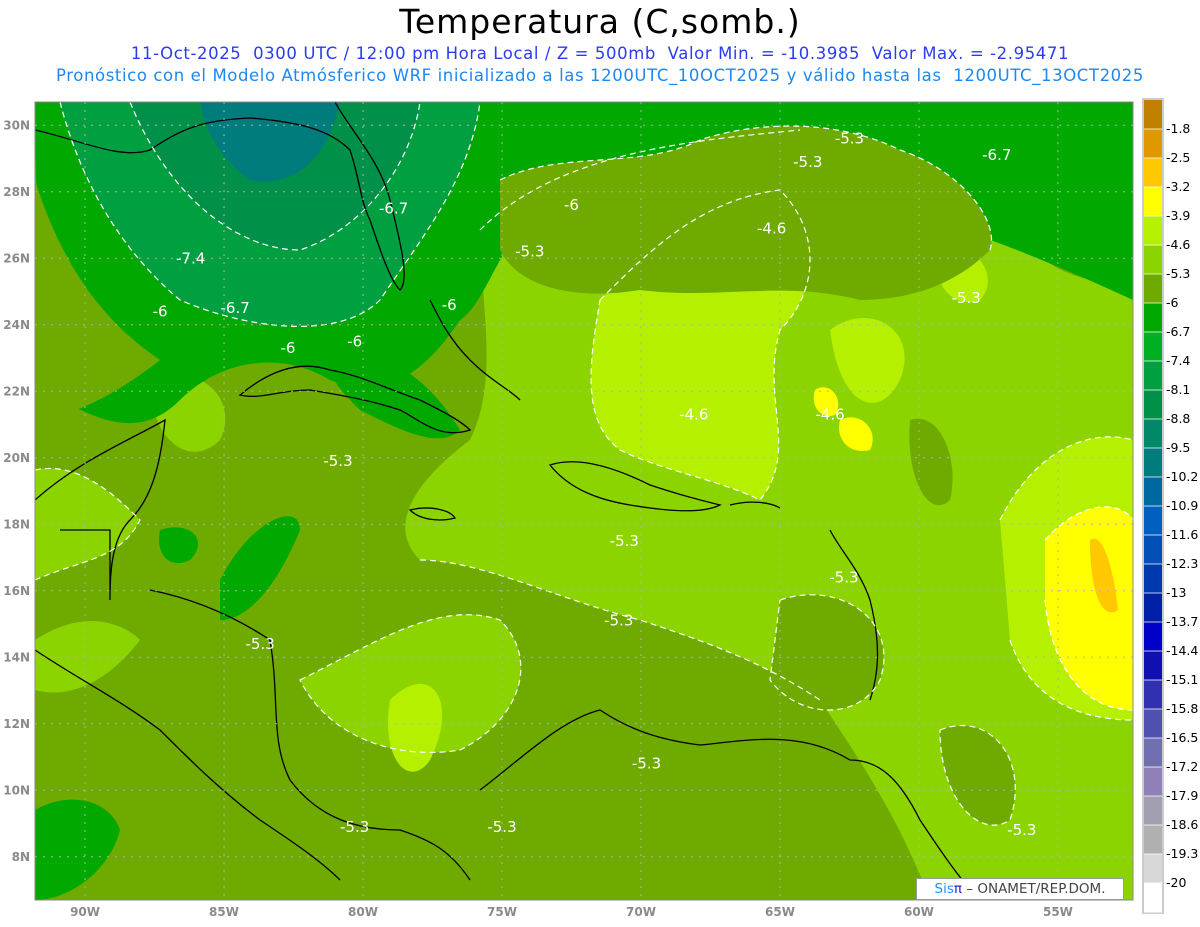  What do you see at coordinates (1178, 215) in the screenshot?
I see `colorbar-label: -3.9` at bounding box center [1178, 215].